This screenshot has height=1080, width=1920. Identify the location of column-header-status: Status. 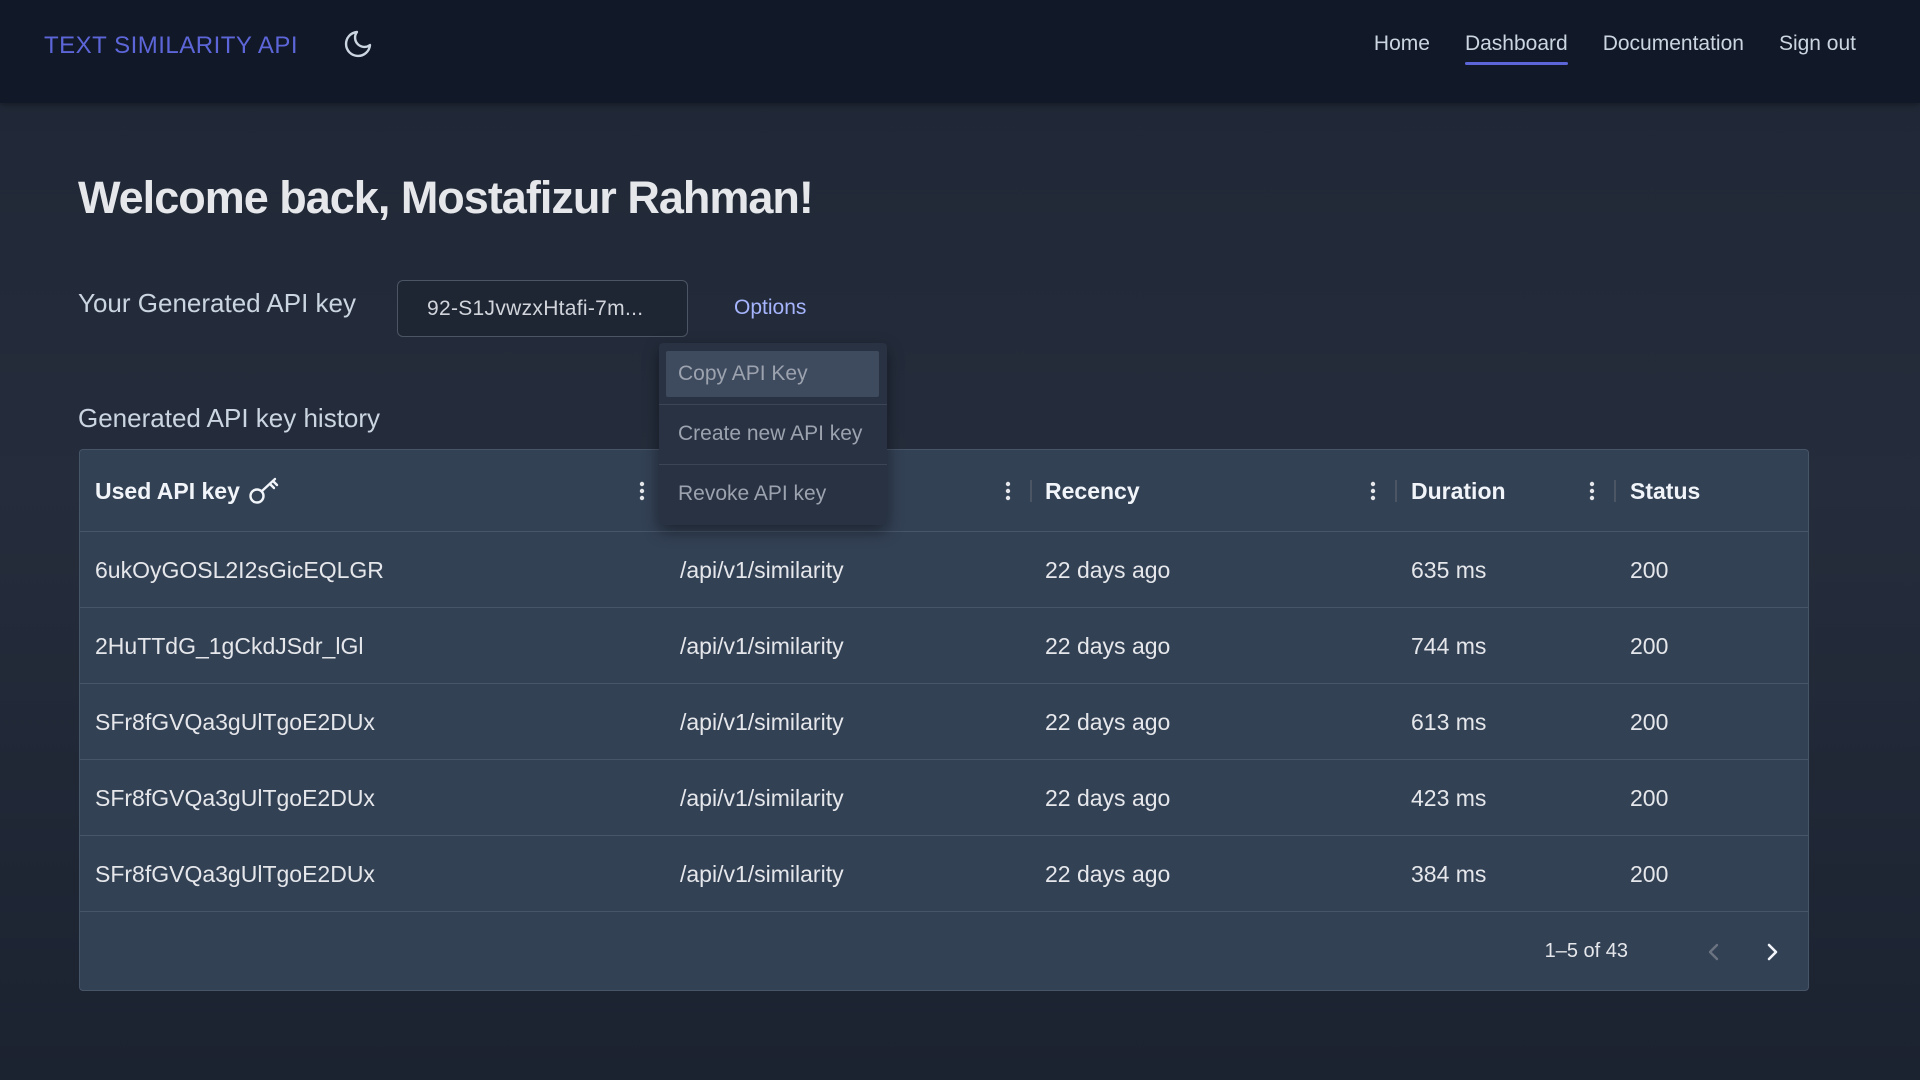
(1665, 491).